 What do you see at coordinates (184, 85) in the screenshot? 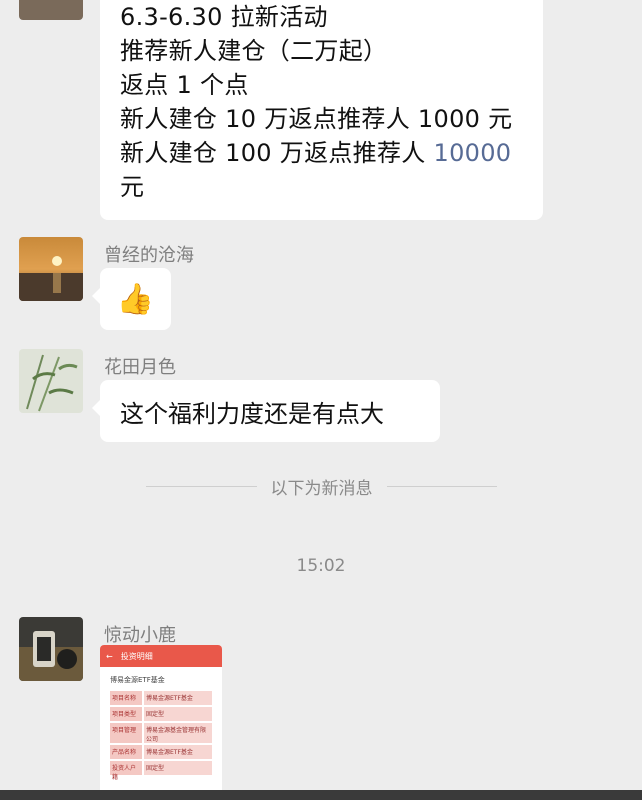
I see `message-line: 返点 1 个点` at bounding box center [184, 85].